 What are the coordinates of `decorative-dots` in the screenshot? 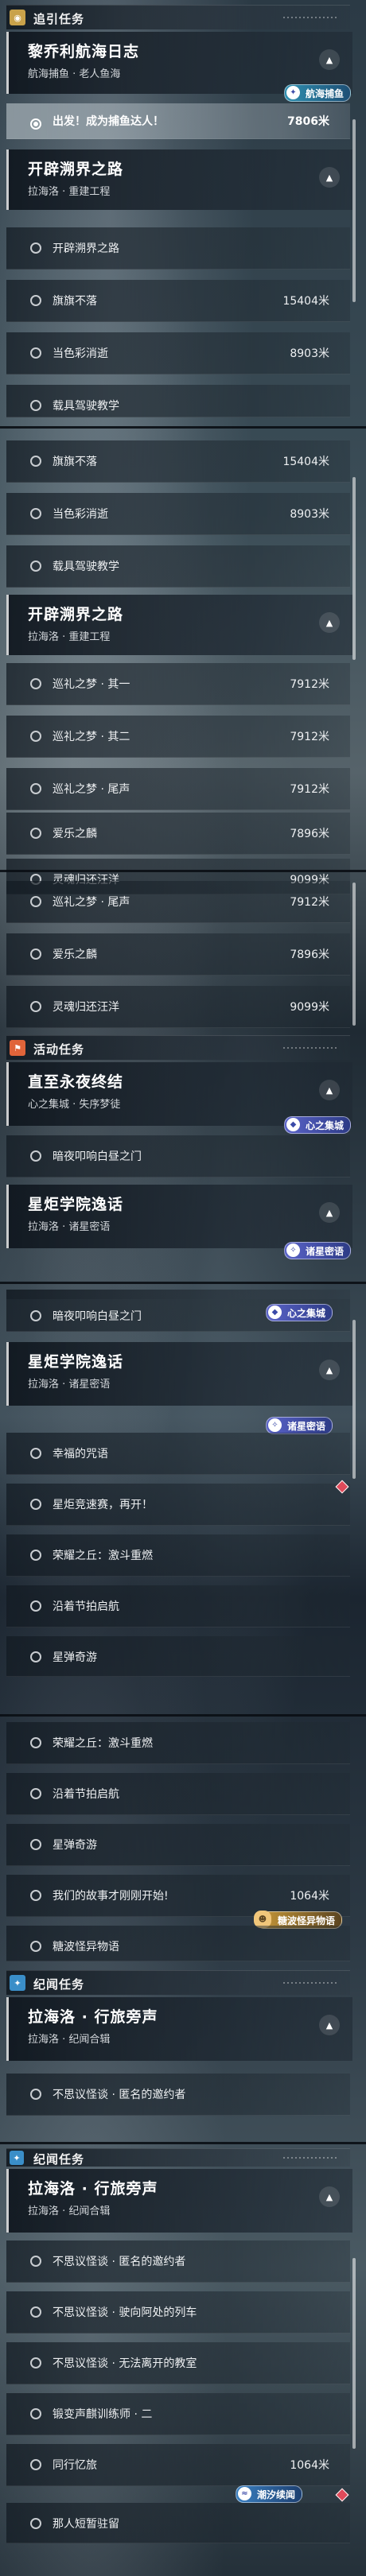 It's located at (311, 1983).